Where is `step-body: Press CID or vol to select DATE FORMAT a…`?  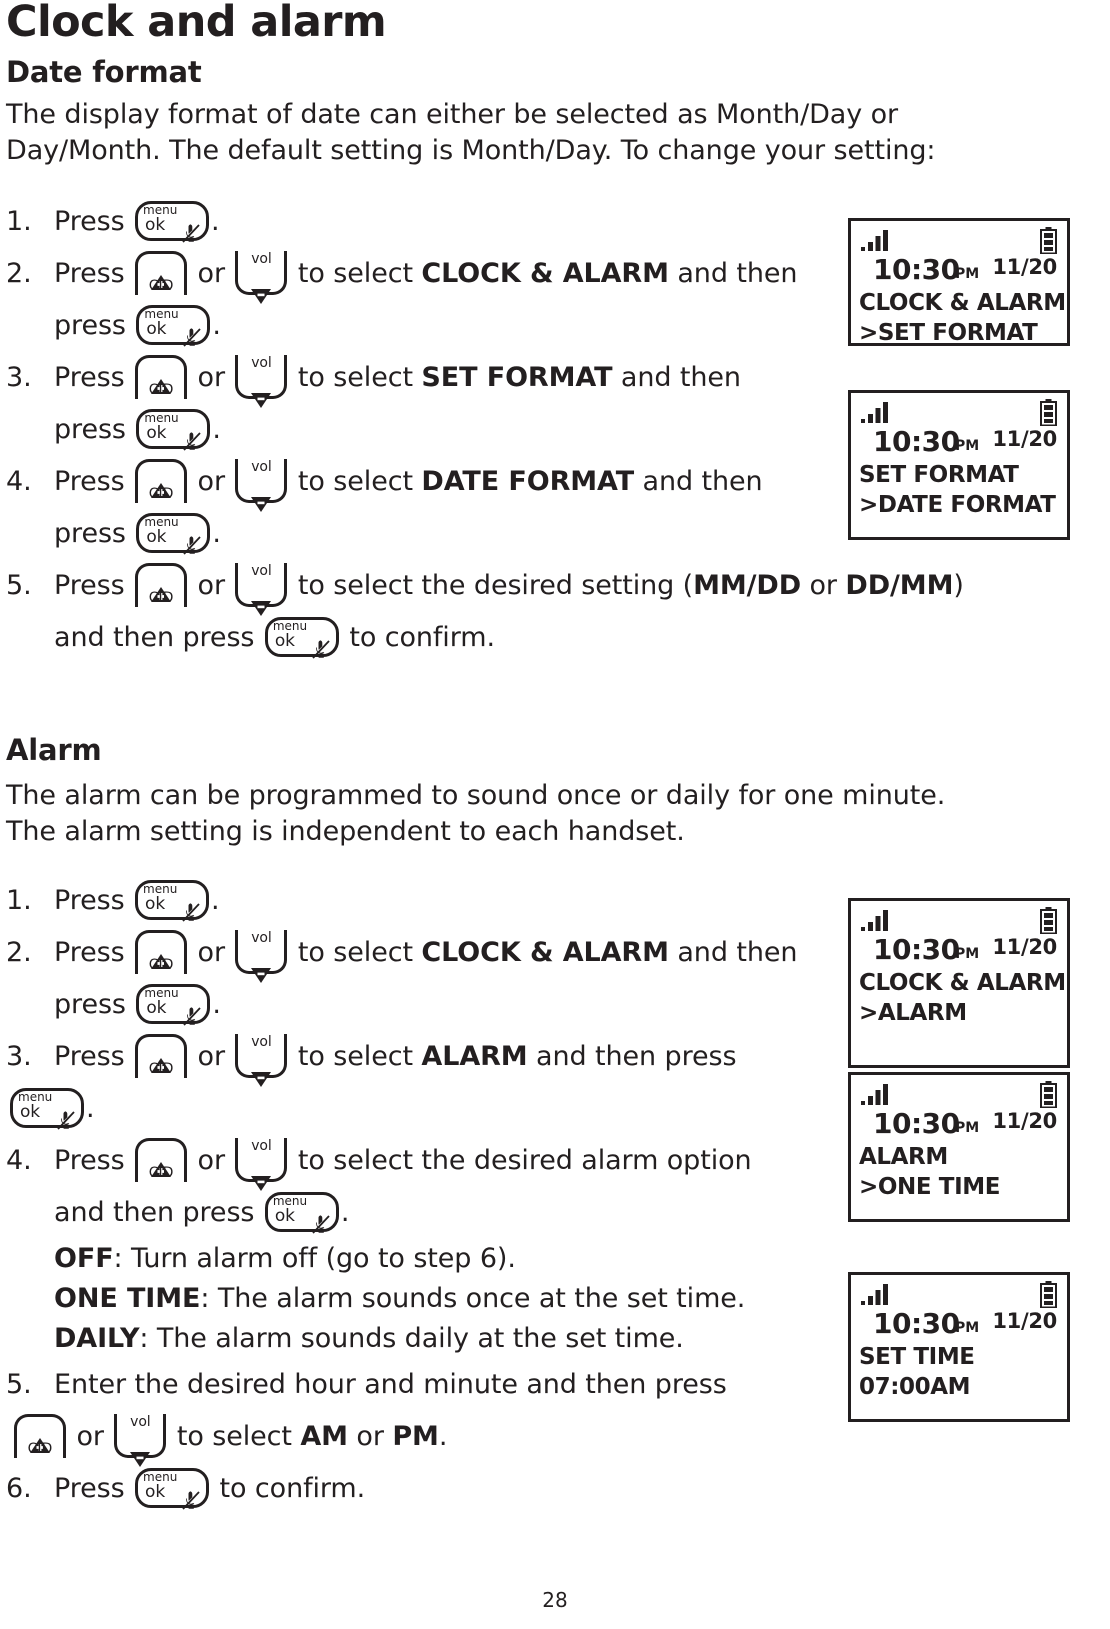
step-body: Press CID or vol to select DATE FORMAT a… is located at coordinates (455, 508).